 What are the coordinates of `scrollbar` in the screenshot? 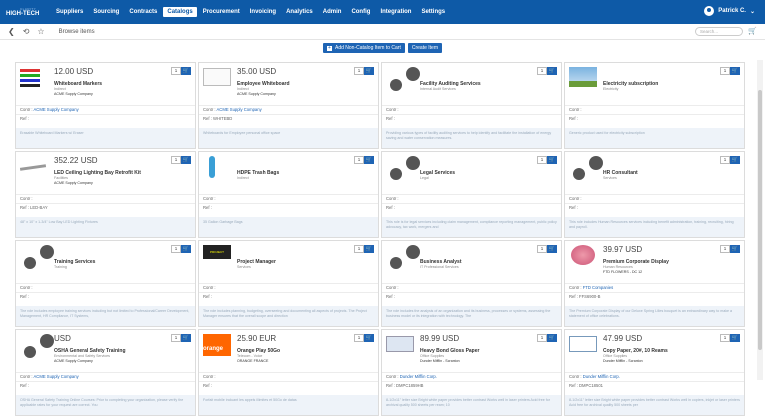 It's located at (760, 220).